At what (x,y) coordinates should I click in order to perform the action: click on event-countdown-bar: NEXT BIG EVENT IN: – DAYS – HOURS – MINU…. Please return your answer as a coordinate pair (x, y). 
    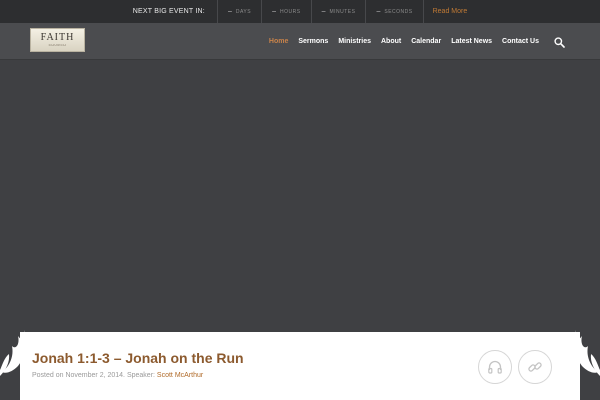
    Looking at the image, I should click on (300, 11).